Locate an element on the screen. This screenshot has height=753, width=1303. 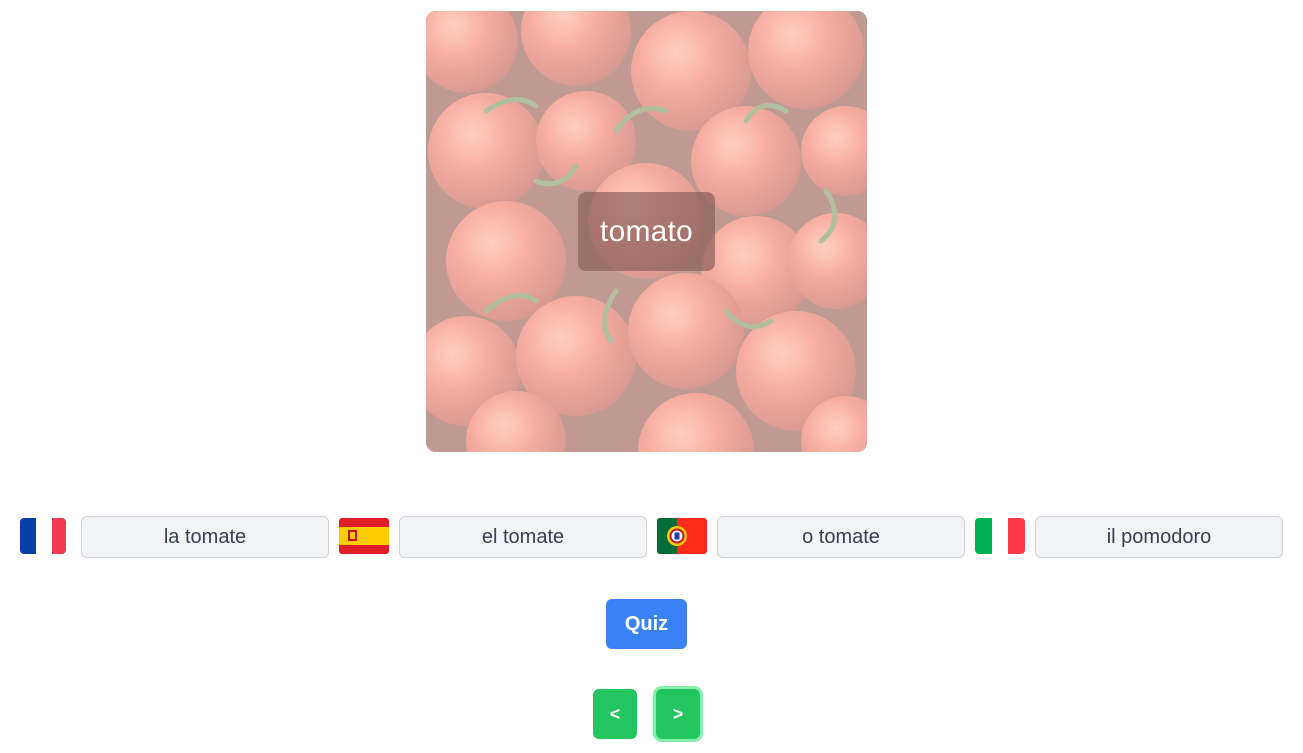
spain-flag-icon is located at coordinates (364, 536).